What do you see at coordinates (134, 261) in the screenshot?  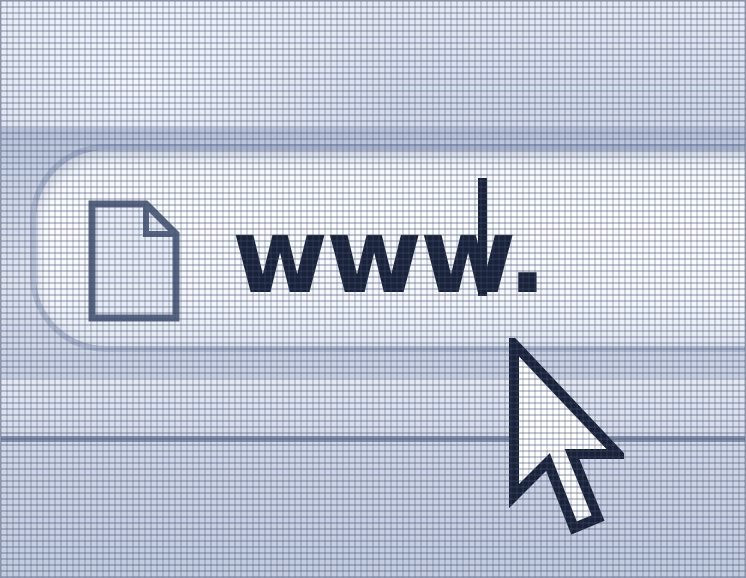 I see `document-icon` at bounding box center [134, 261].